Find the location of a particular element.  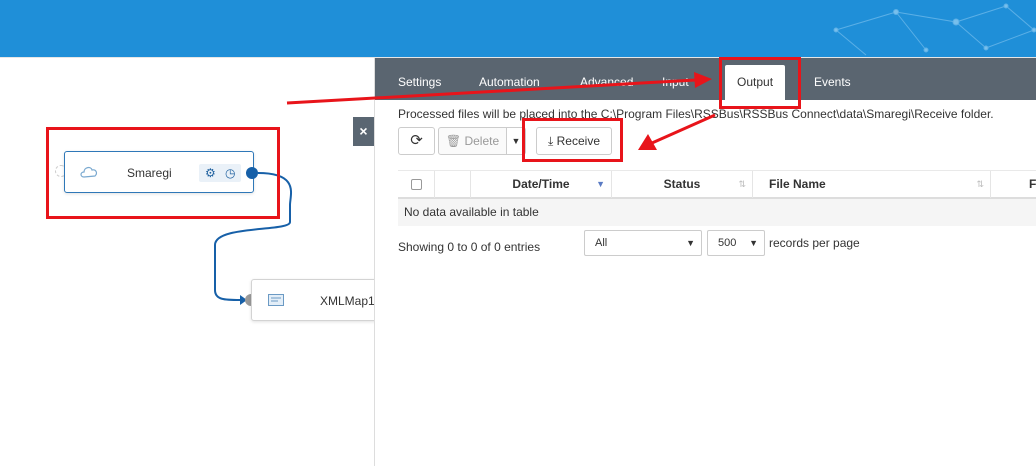

table-header: Date/Time ▼ Status ⇅ File Name ⇅ Fi is located at coordinates (717, 184).